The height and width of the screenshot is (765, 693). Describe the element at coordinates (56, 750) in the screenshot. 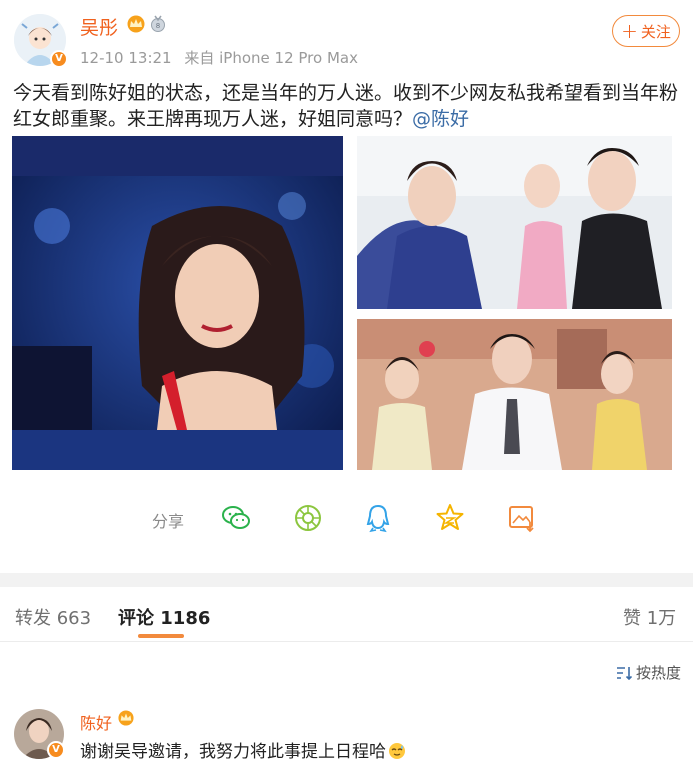

I see `commenter-verified-badge-icon: V` at that location.